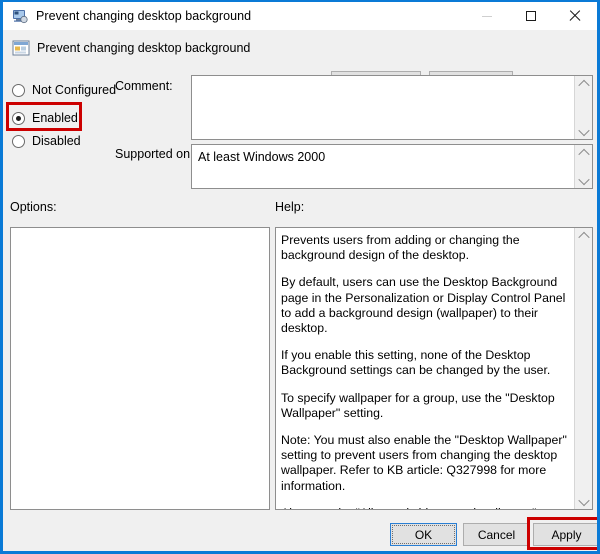 This screenshot has width=600, height=554. What do you see at coordinates (496, 534) in the screenshot?
I see `cancel-button: Cancel` at bounding box center [496, 534].